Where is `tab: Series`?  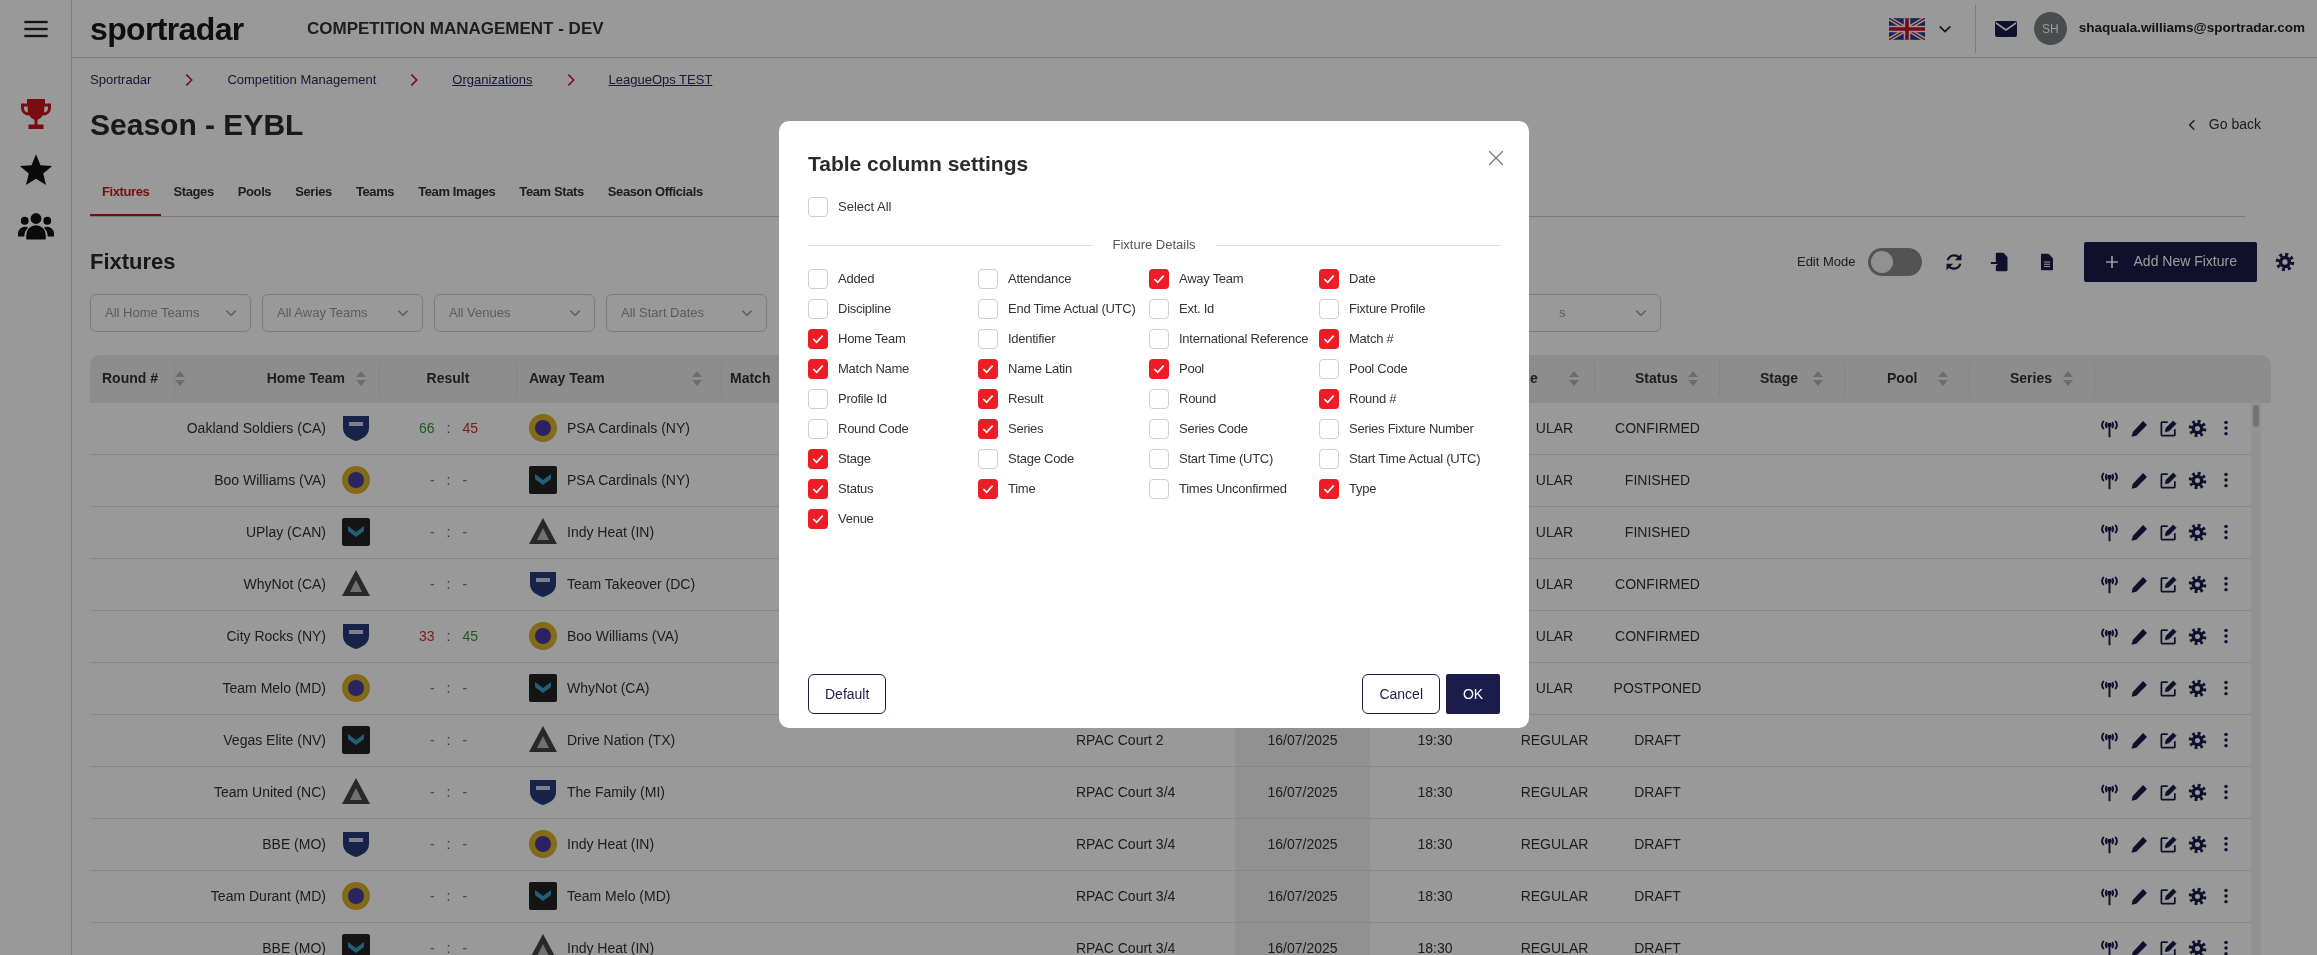
tab: Series is located at coordinates (313, 192).